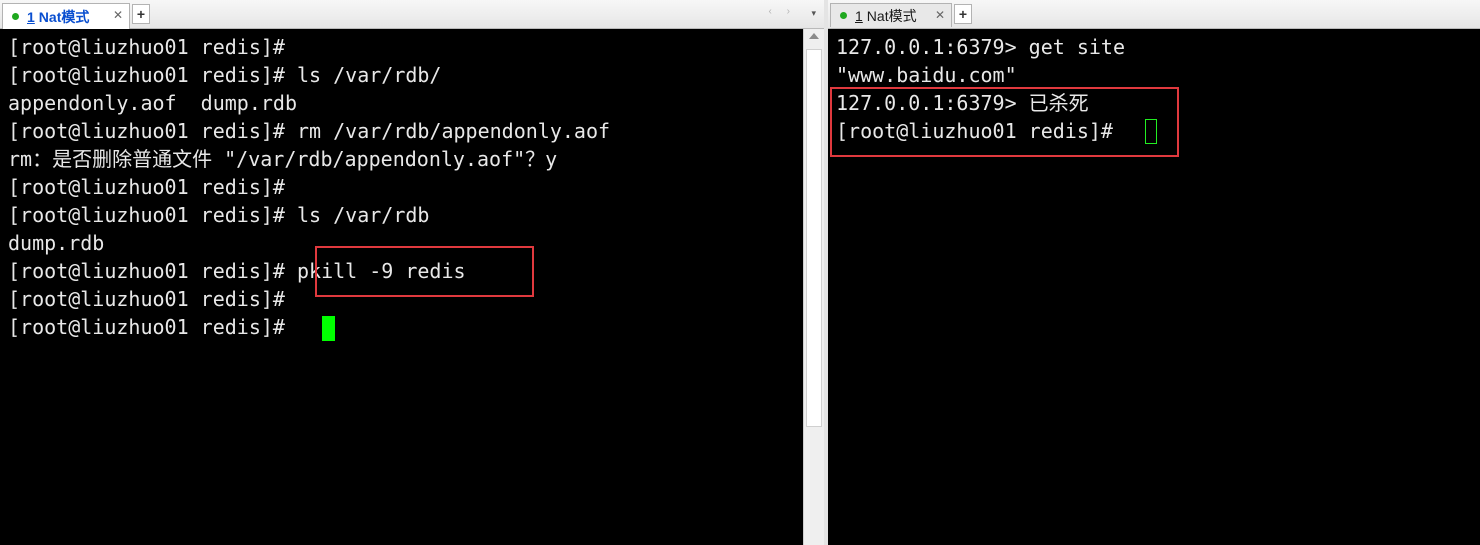 The image size is (1480, 545). Describe the element at coordinates (980, 47) in the screenshot. I see `terminal-line: 127.0.0.1:6379> get site` at that location.